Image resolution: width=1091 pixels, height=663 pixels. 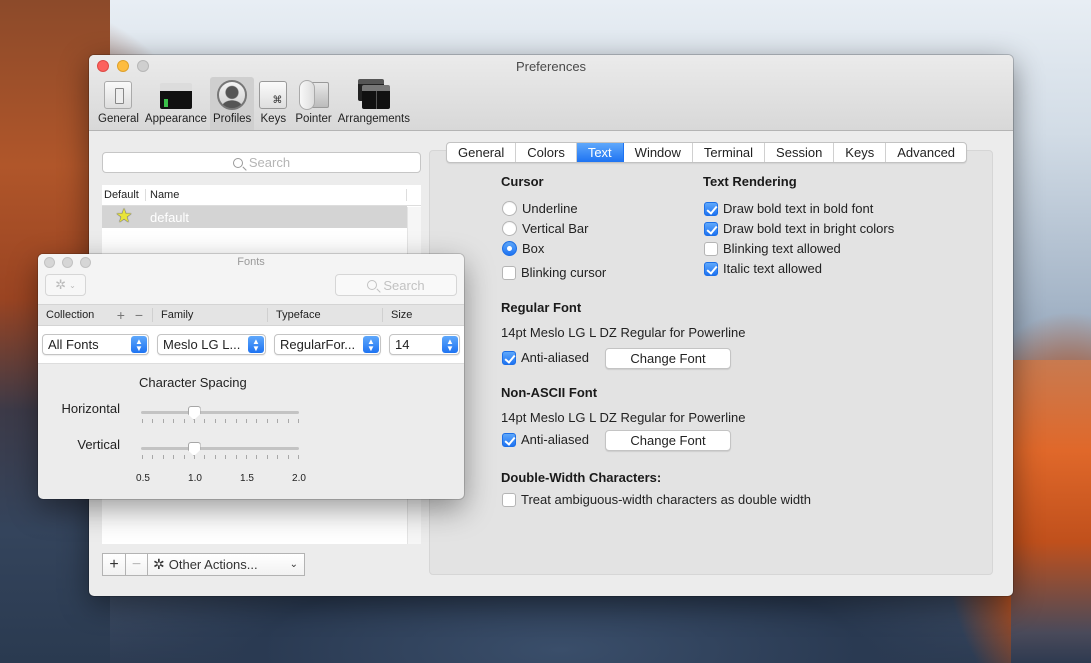 I want to click on toolbar-keys: ⌘ Keys, so click(x=273, y=103).